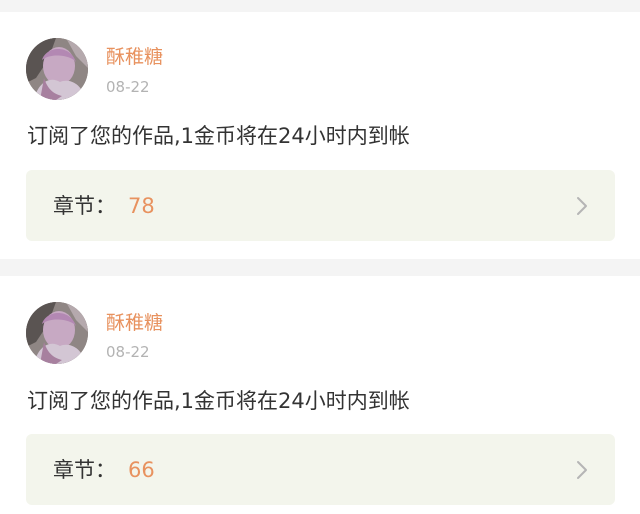  What do you see at coordinates (320, 469) in the screenshot?
I see `chapter-link: 章节： 66` at bounding box center [320, 469].